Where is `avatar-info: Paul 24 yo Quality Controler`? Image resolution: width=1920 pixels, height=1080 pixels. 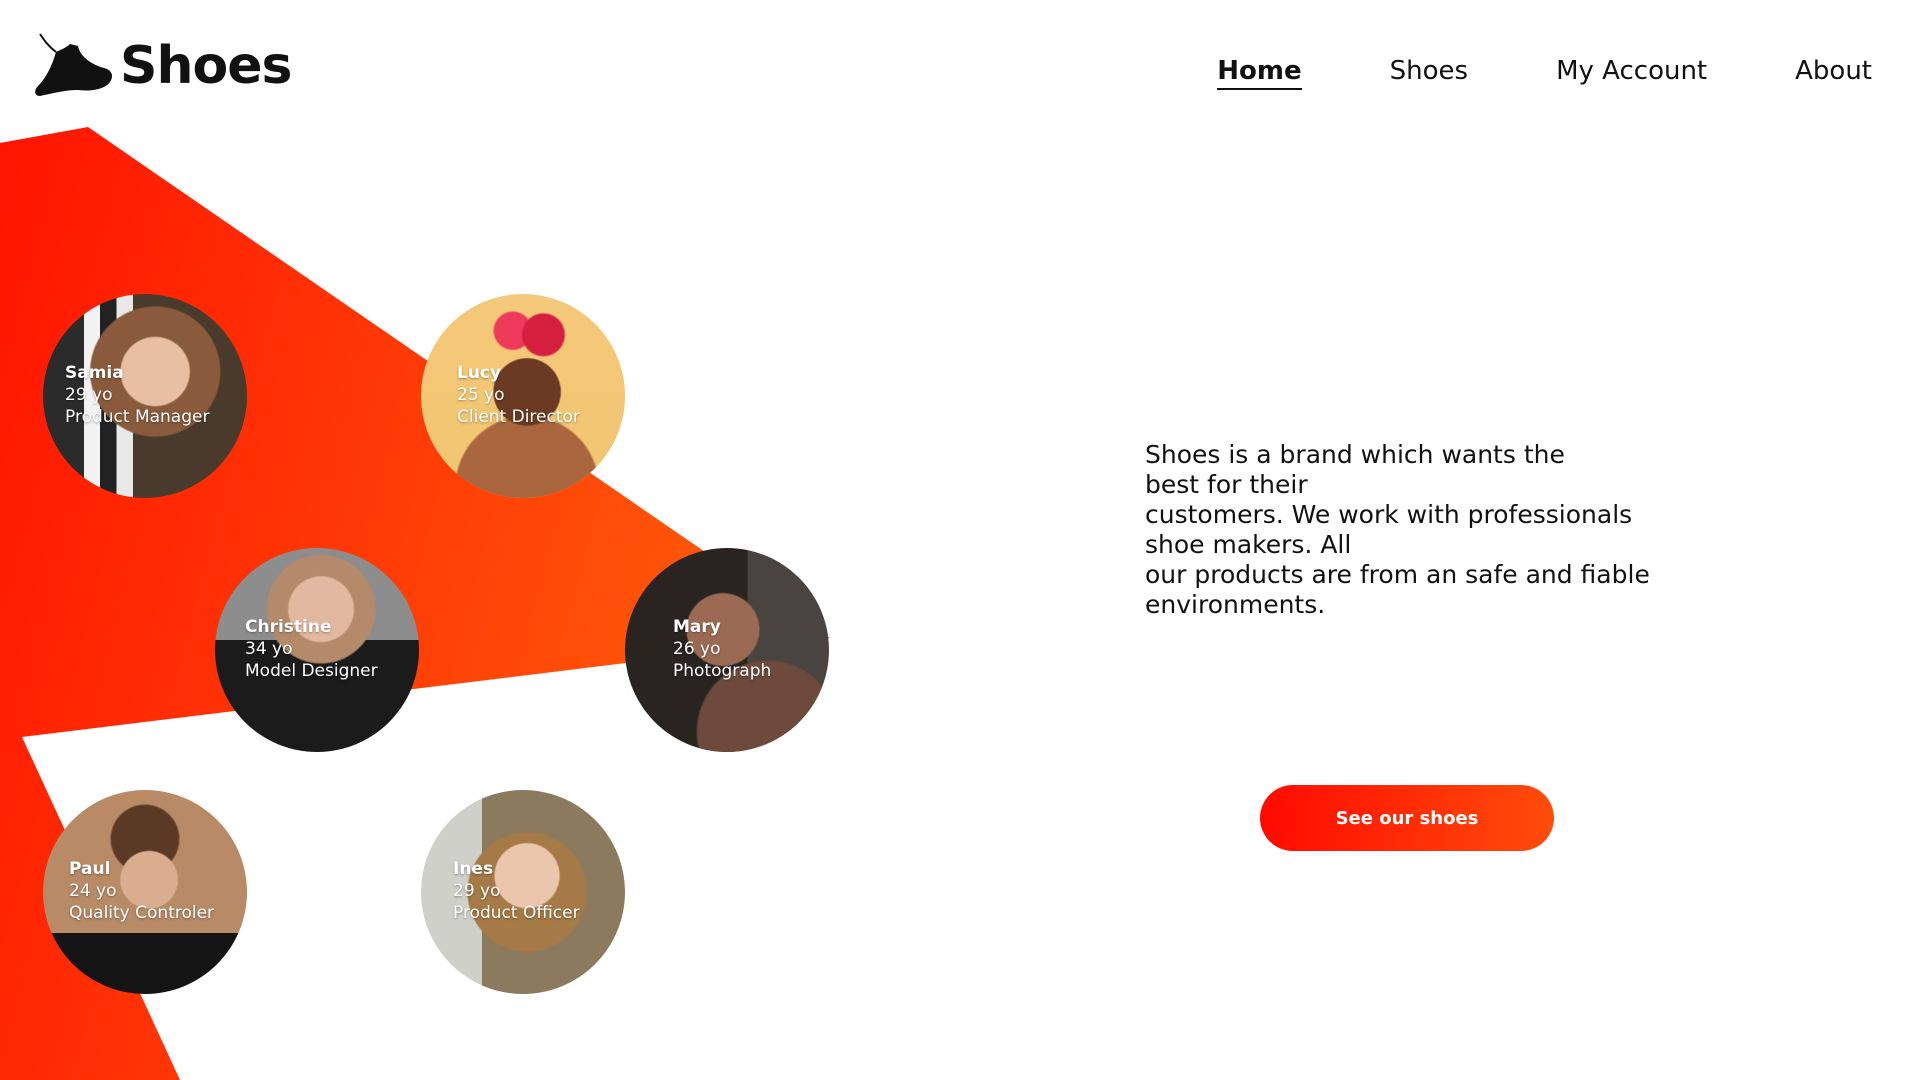
avatar-info: Paul 24 yo Quality Controler is located at coordinates (141, 891).